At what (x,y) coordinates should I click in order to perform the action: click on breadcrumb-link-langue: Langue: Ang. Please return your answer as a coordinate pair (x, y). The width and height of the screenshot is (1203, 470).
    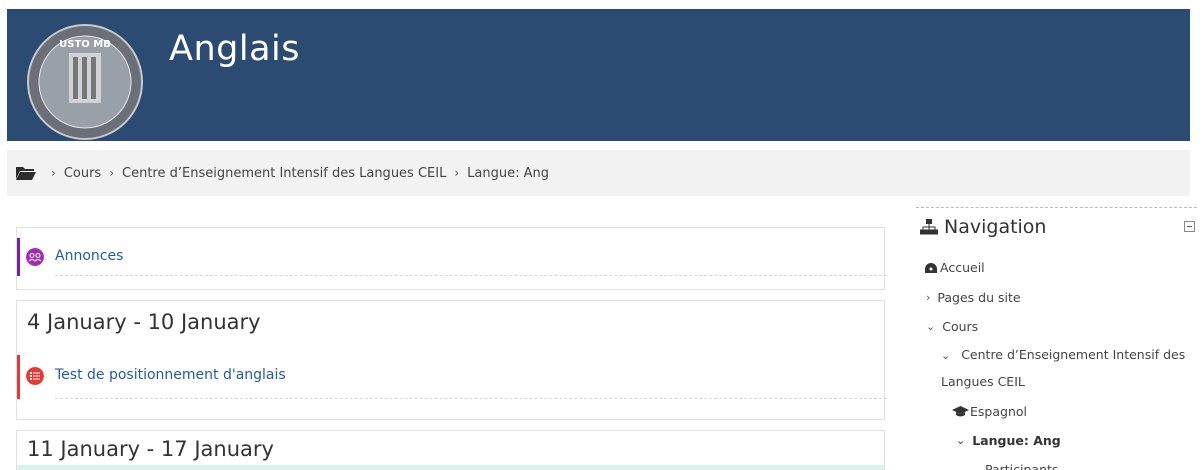
    Looking at the image, I should click on (508, 173).